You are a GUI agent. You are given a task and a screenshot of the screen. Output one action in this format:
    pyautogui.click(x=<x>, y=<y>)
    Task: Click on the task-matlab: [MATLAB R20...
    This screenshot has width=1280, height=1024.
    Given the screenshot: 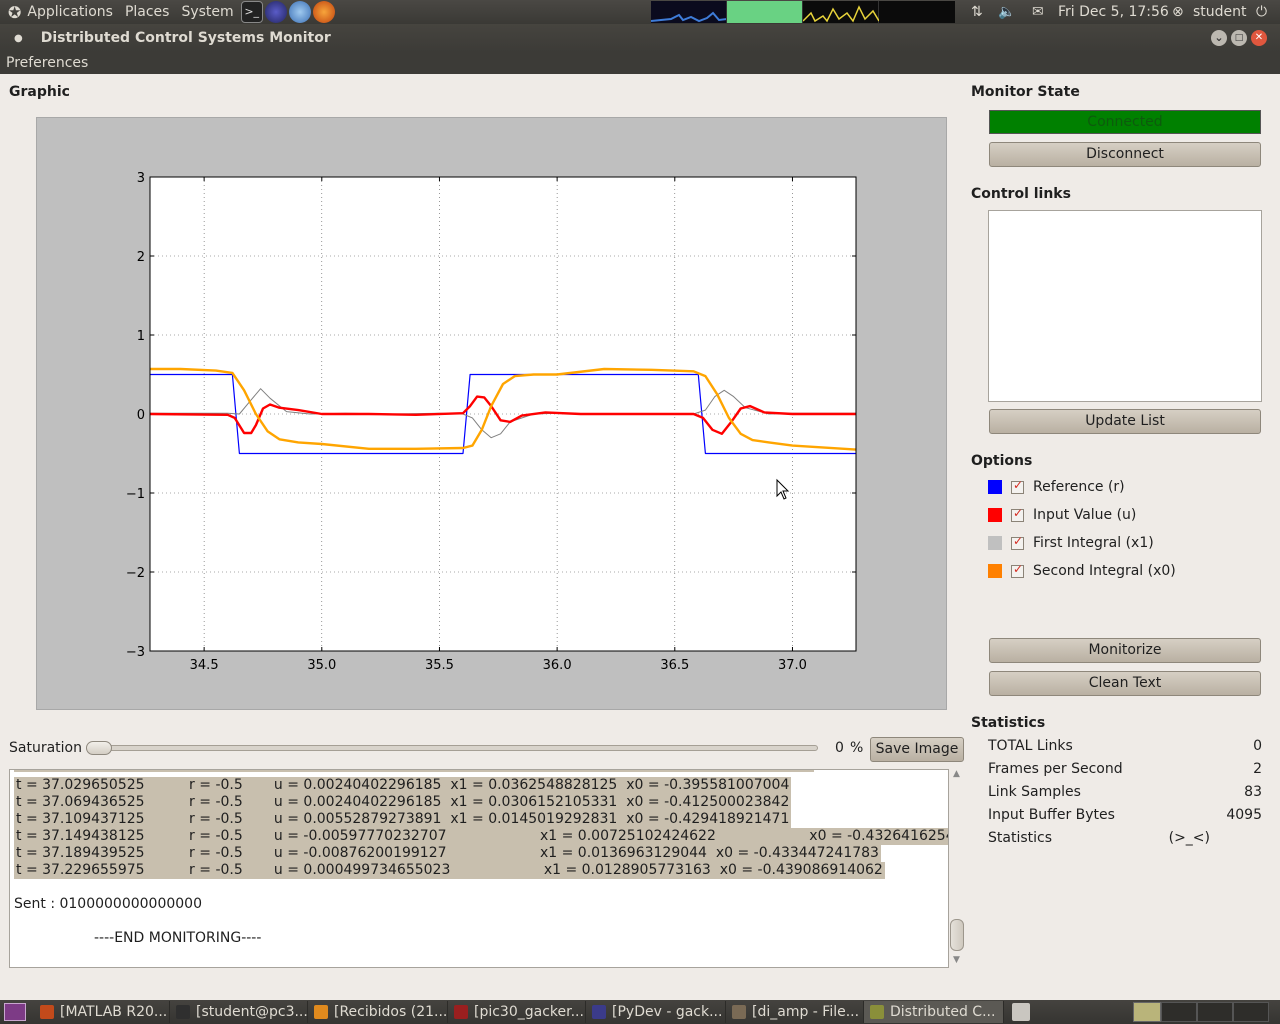 What is the action you would take?
    pyautogui.click(x=102, y=1012)
    